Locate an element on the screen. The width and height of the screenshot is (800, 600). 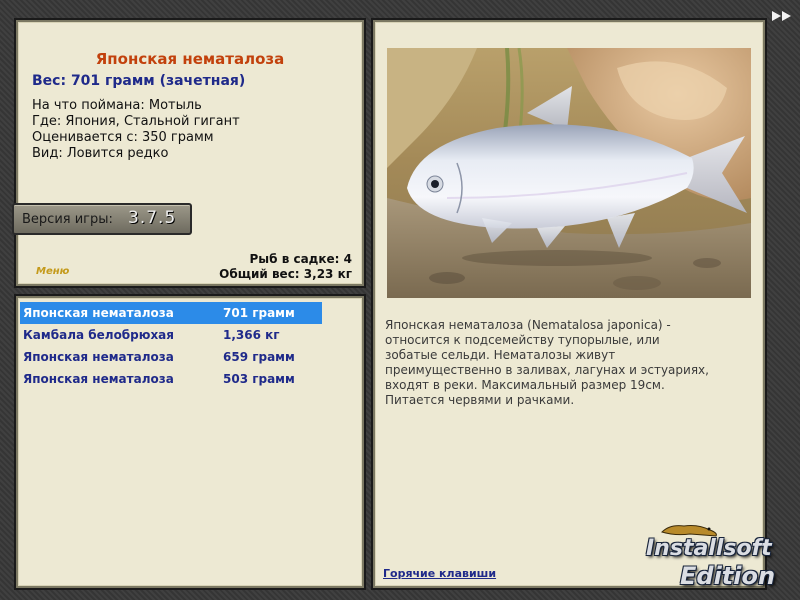
catch-weight: 503 грамм is located at coordinates (259, 379).